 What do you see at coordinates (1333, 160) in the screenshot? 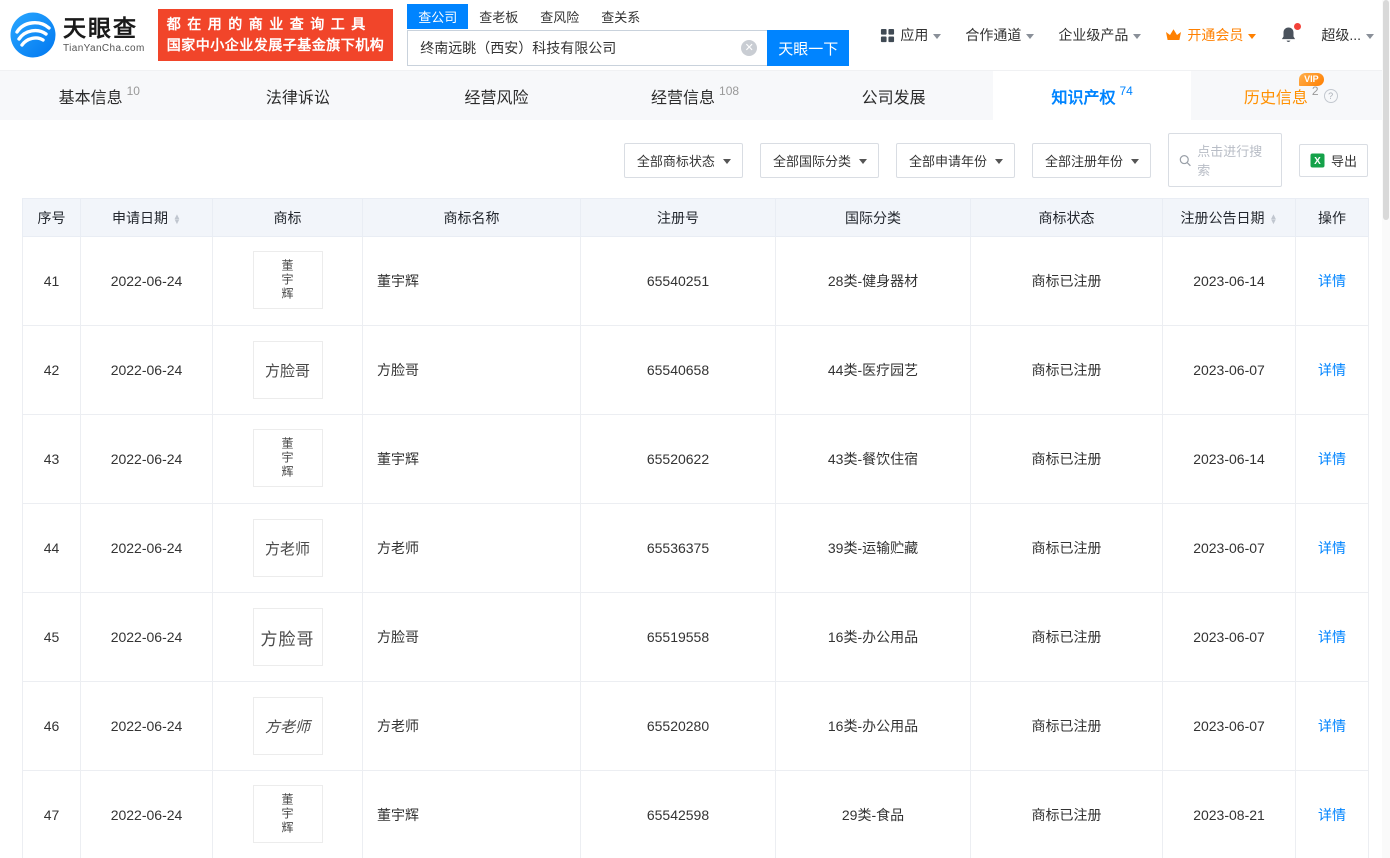
I see `export-button: X 导出` at bounding box center [1333, 160].